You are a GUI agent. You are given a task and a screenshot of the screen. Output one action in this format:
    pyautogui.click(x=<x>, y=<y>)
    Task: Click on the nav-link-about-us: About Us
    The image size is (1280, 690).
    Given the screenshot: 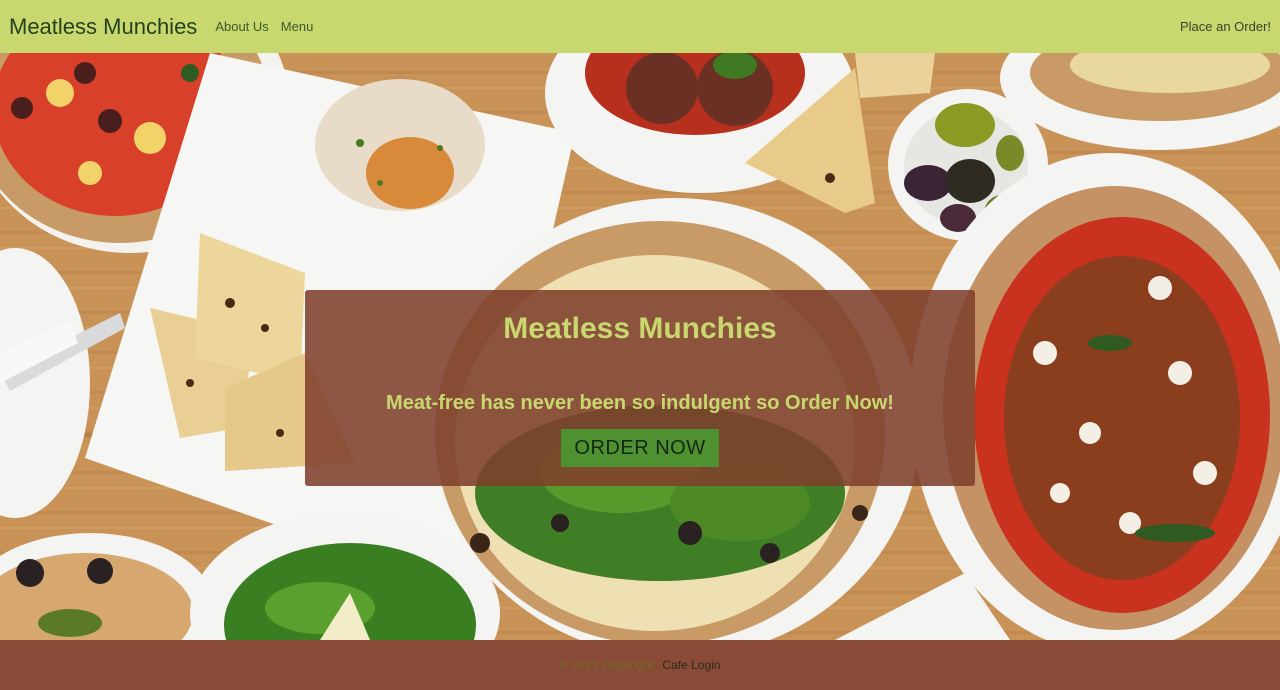 What is the action you would take?
    pyautogui.click(x=241, y=26)
    